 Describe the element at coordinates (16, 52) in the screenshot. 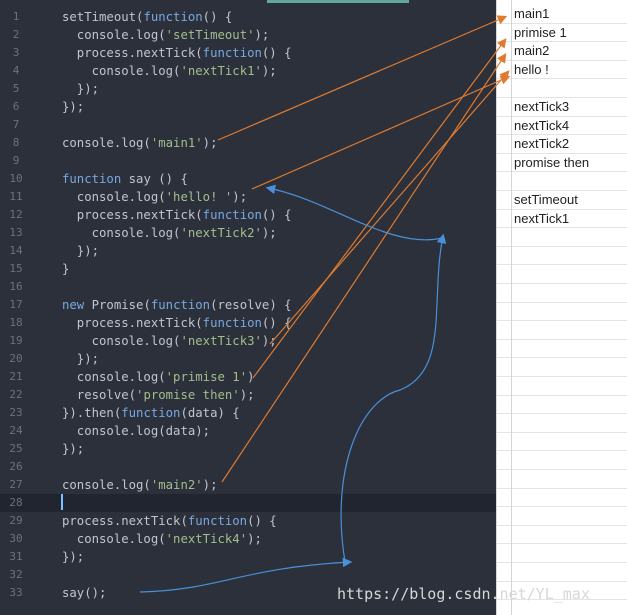

I see `line-number: 3` at that location.